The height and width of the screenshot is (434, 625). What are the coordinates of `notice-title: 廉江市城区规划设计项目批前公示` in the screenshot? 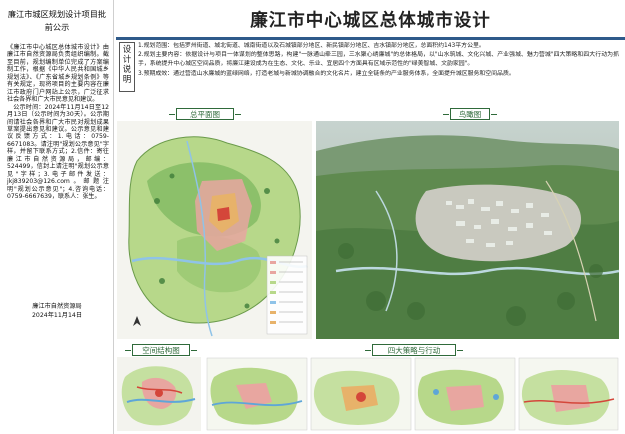 It's located at (57, 20).